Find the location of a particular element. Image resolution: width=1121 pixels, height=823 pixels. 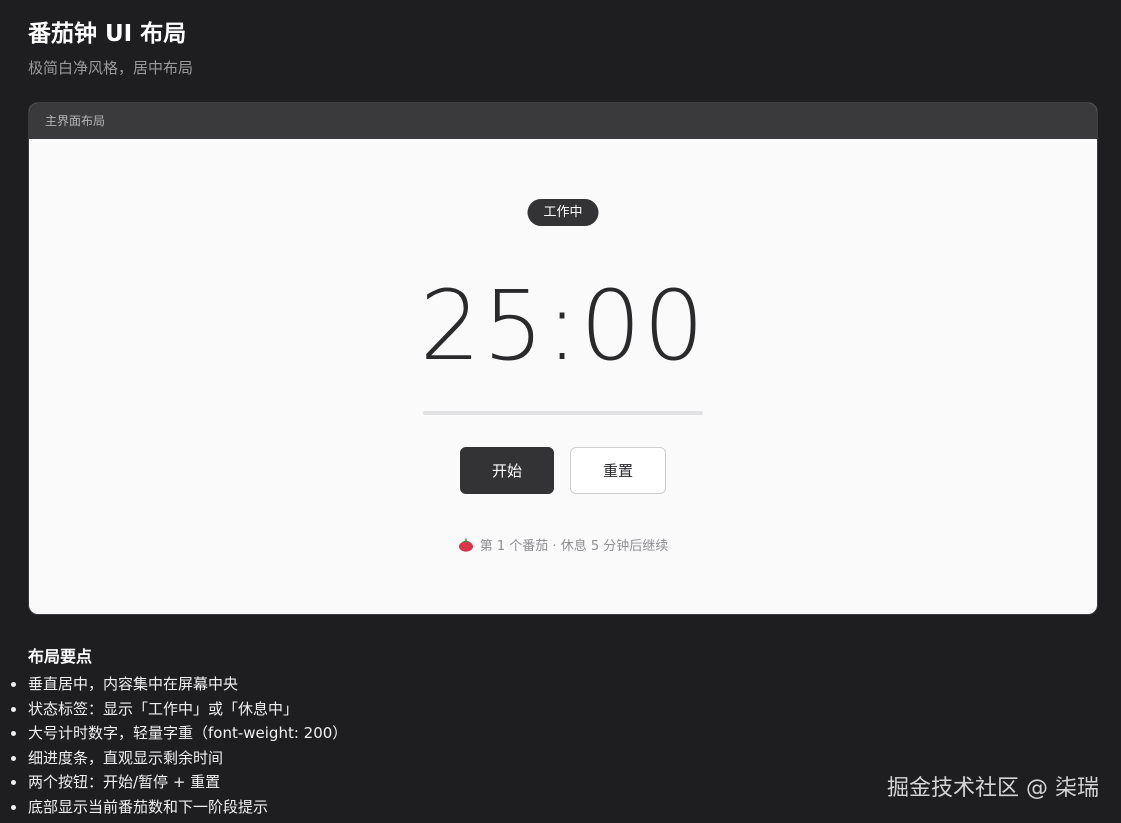

list-item: 两个按钮：开始/暂停 + 重置 is located at coordinates (178, 782).